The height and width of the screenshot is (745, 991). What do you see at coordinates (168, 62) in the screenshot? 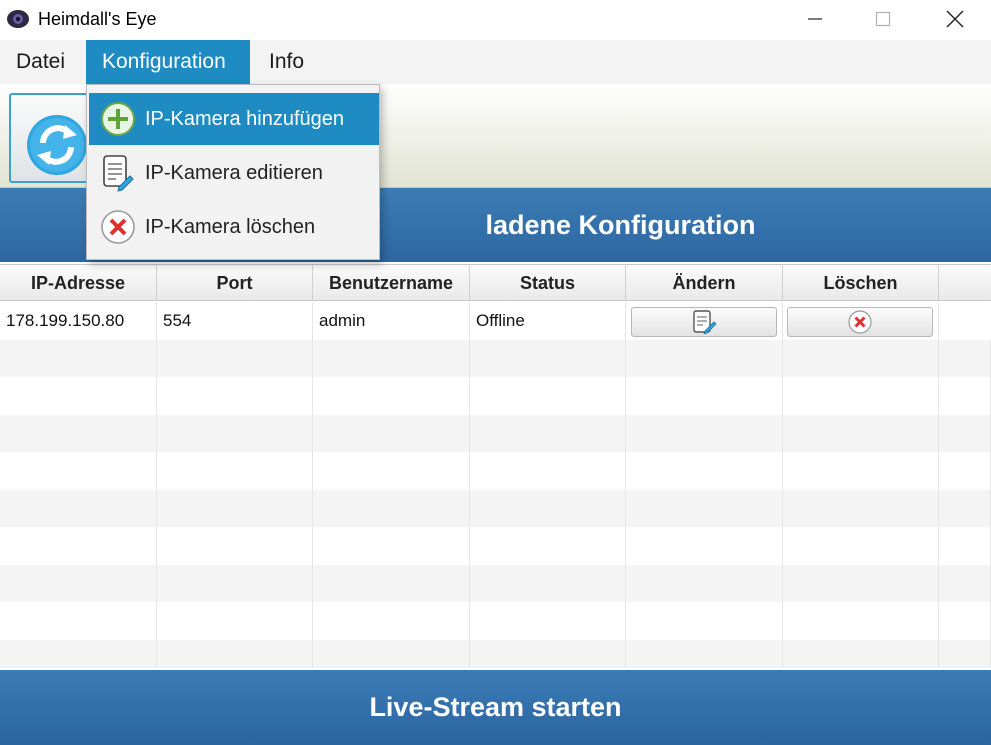
I see `menu-konfiguration: Konfiguration` at bounding box center [168, 62].